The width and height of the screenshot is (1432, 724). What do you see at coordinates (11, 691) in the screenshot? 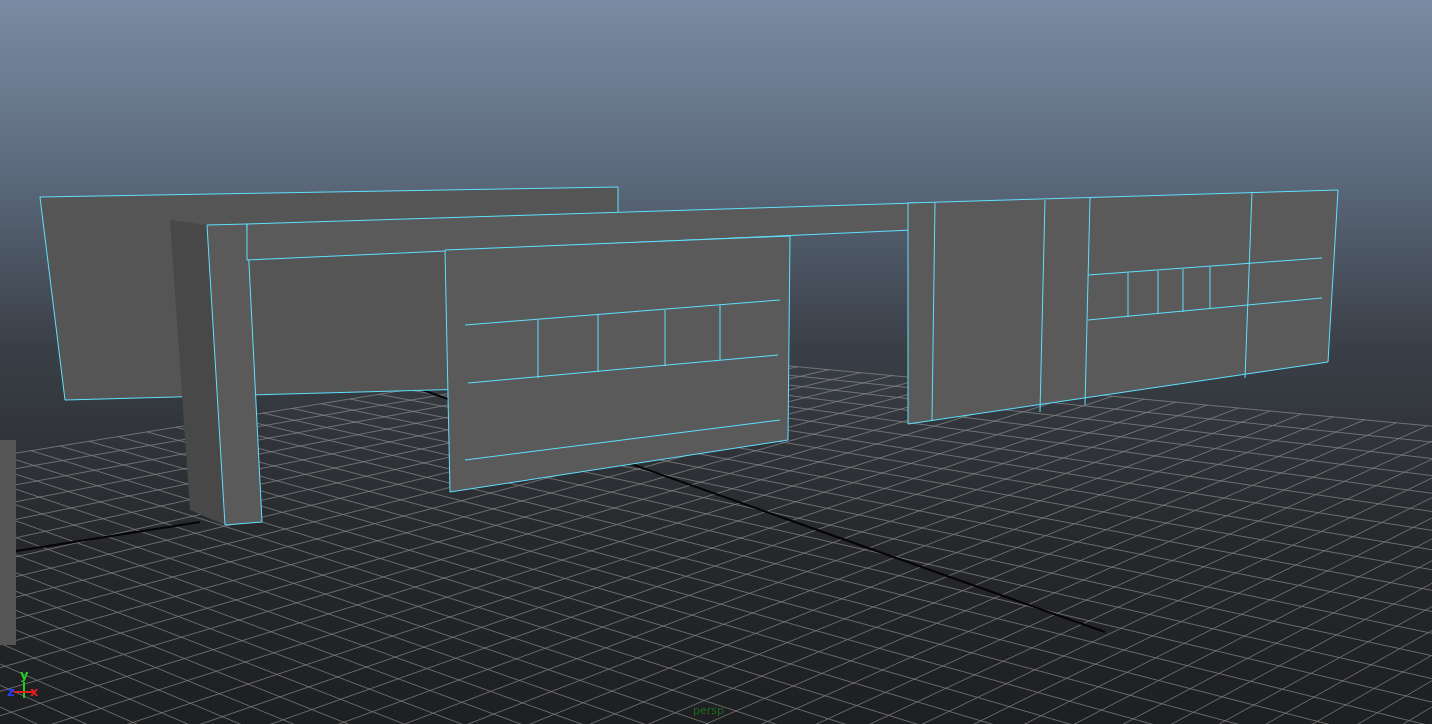
I see `axis-label: z` at bounding box center [11, 691].